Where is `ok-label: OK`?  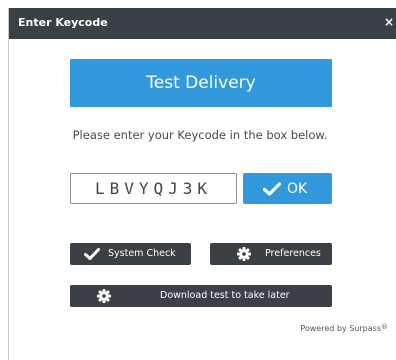 ok-label: OK is located at coordinates (297, 188).